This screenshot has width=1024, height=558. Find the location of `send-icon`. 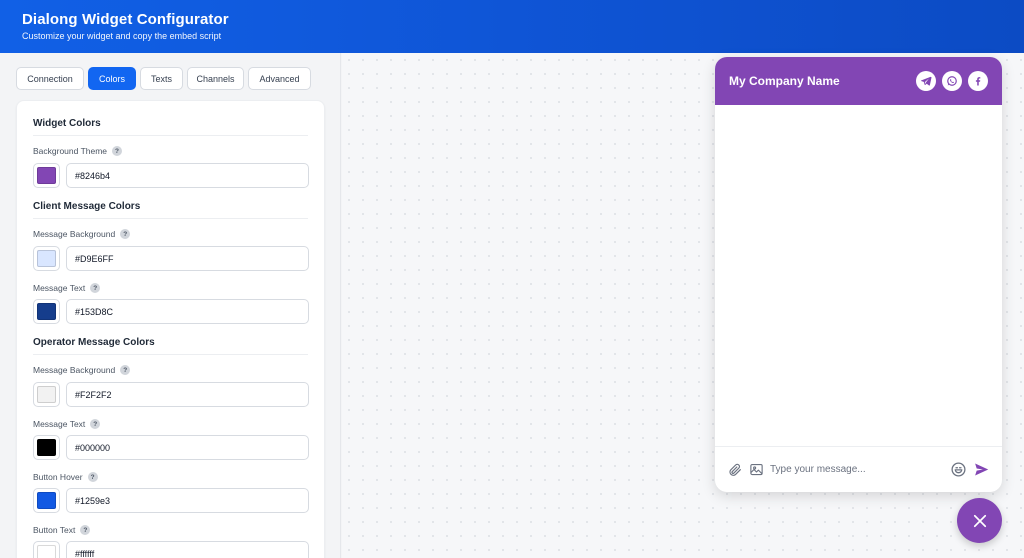

send-icon is located at coordinates (981, 469).